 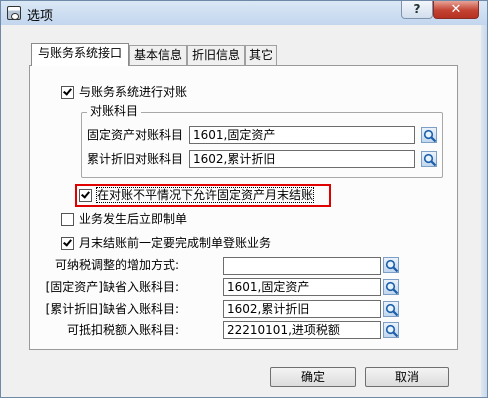 What do you see at coordinates (244, 13) in the screenshot?
I see `title-bar: 选项 ? ✕` at bounding box center [244, 13].